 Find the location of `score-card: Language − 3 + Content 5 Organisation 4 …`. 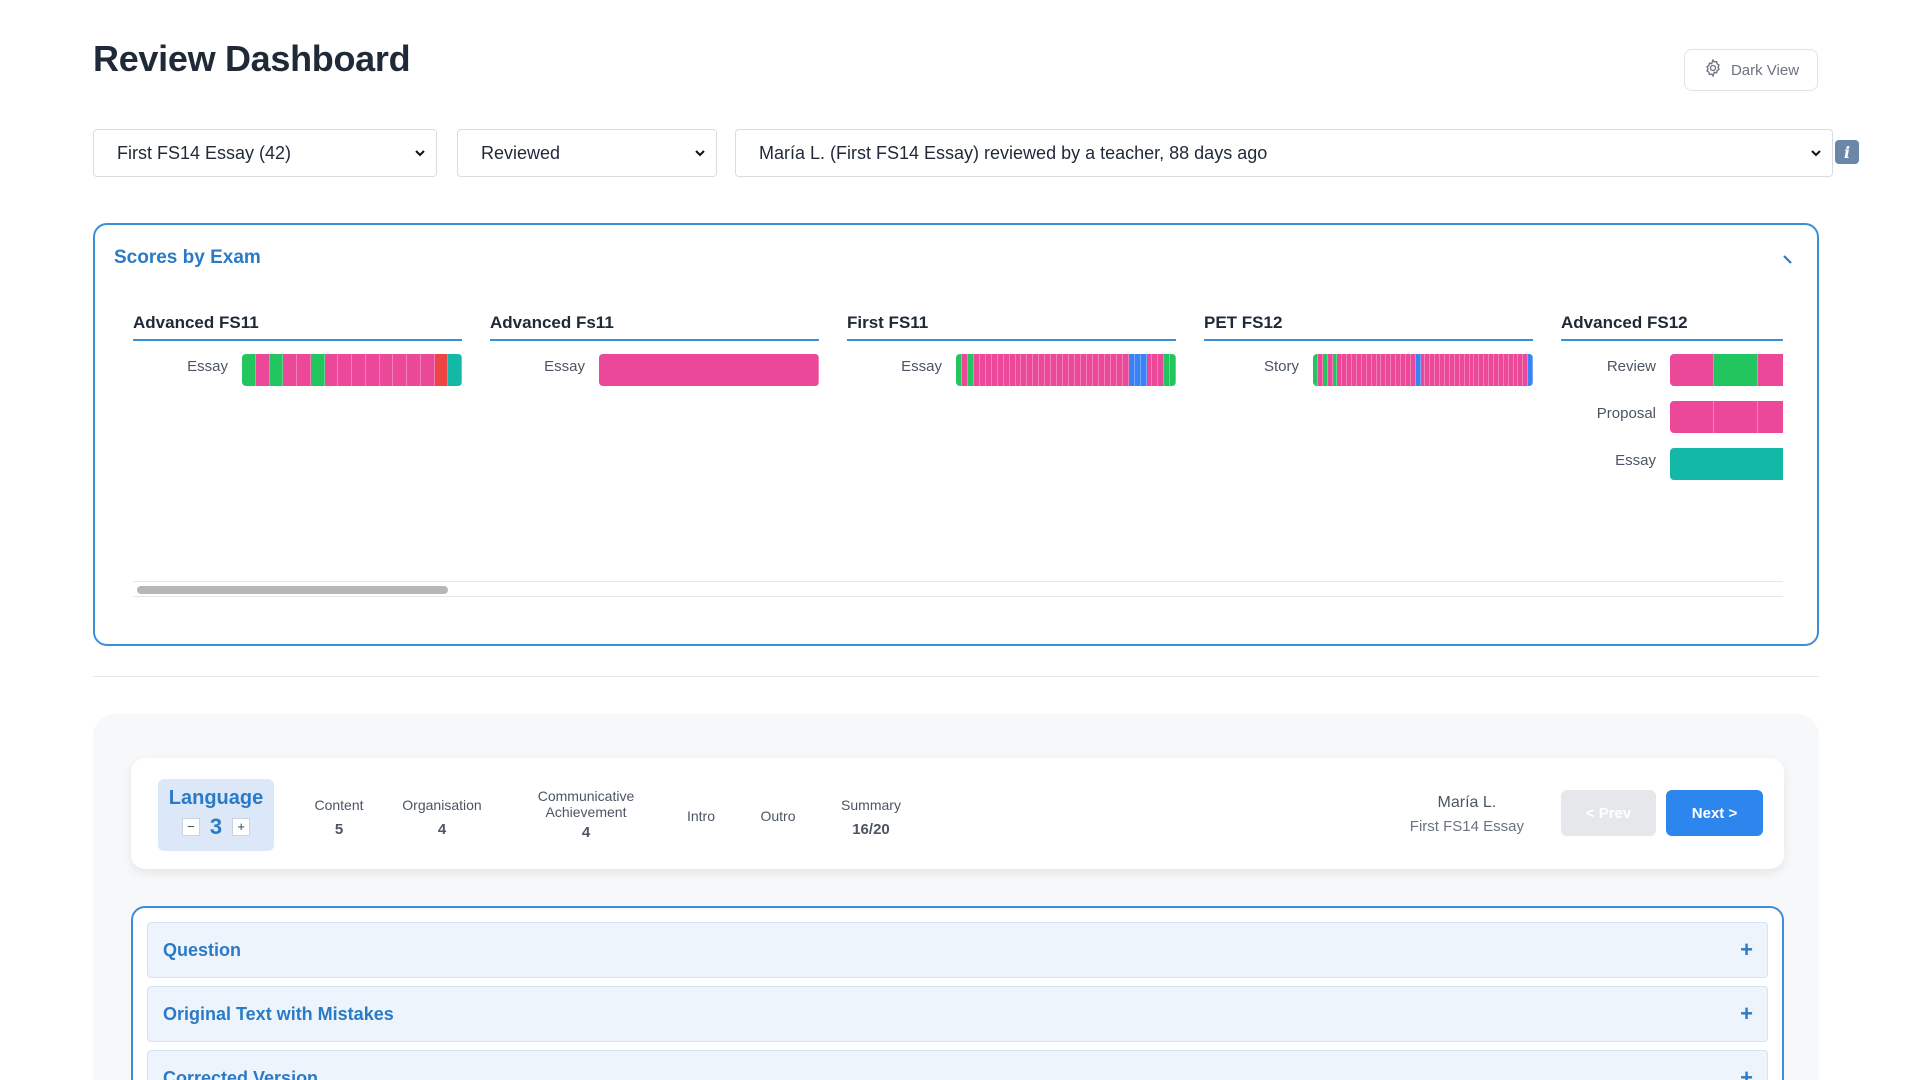

score-card: Language − 3 + Content 5 Organisation 4 … is located at coordinates (957, 813).